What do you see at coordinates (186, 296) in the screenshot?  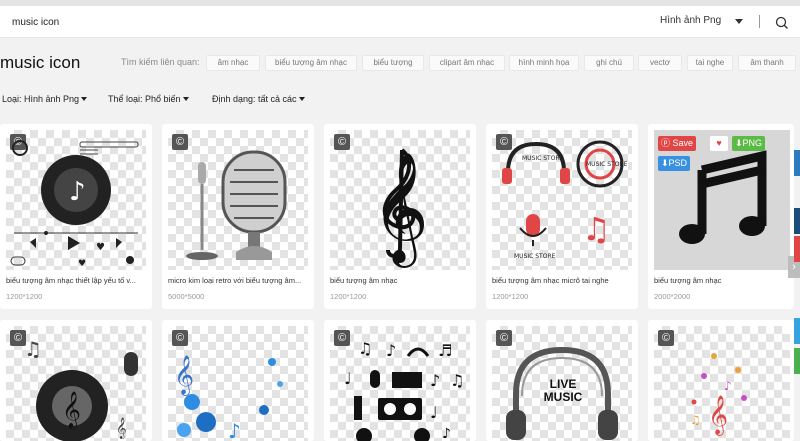 I see `image-dimensions: 5000*5000` at bounding box center [186, 296].